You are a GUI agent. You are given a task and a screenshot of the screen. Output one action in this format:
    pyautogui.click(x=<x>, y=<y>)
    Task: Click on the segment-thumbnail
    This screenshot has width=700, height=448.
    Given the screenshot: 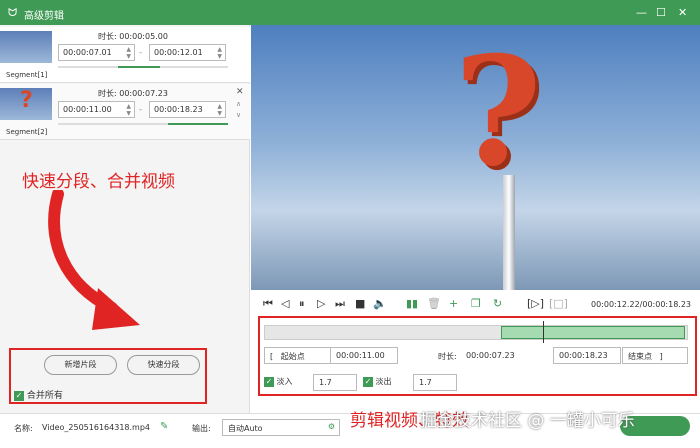 What is the action you would take?
    pyautogui.click(x=26, y=47)
    